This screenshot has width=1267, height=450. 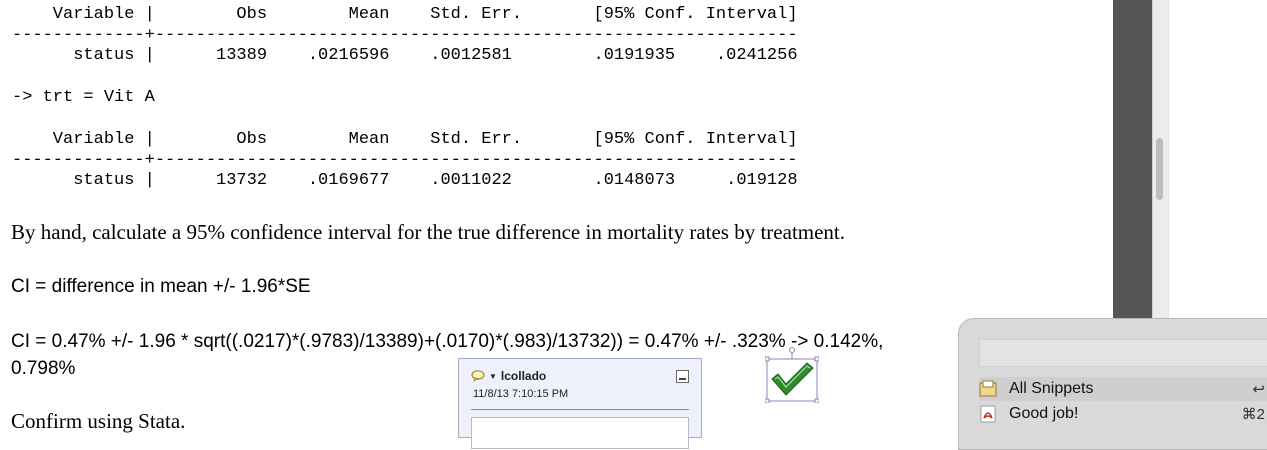 I want to click on snippets-panel: All Snippets ↩ Good job! ⌘2, so click(x=1112, y=384).